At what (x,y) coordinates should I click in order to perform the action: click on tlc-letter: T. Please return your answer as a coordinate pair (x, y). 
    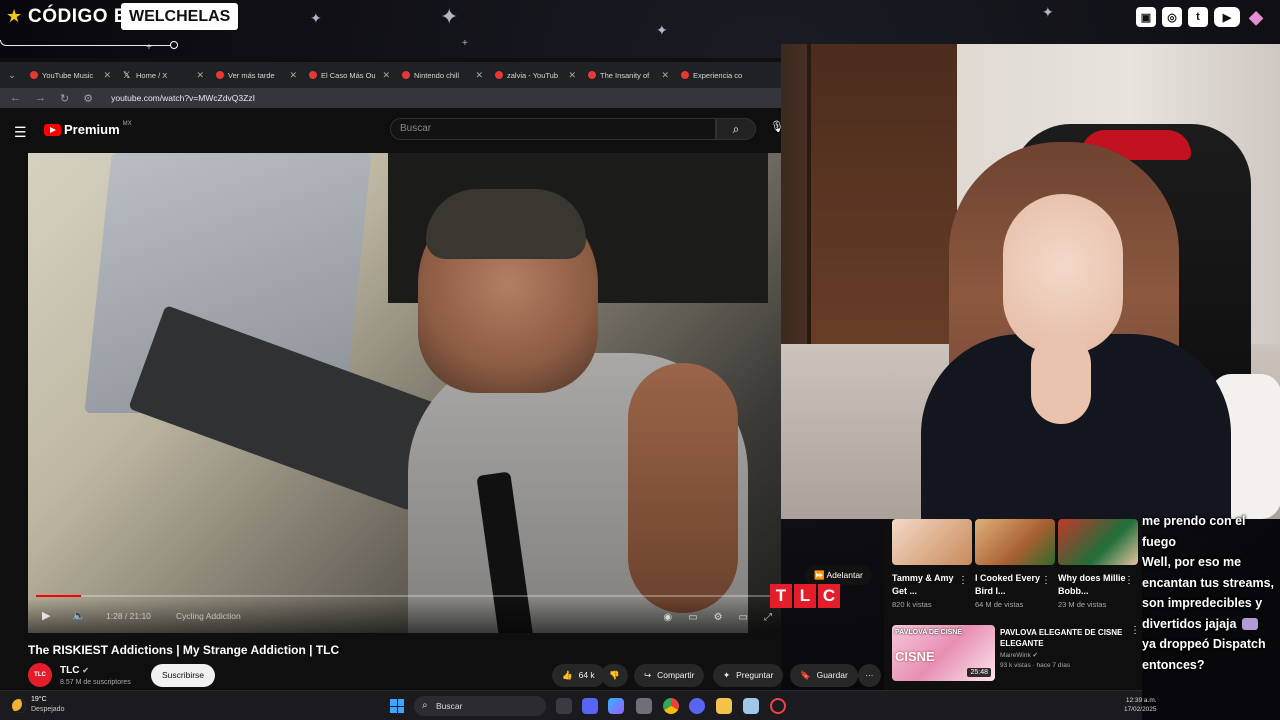
    Looking at the image, I should click on (781, 596).